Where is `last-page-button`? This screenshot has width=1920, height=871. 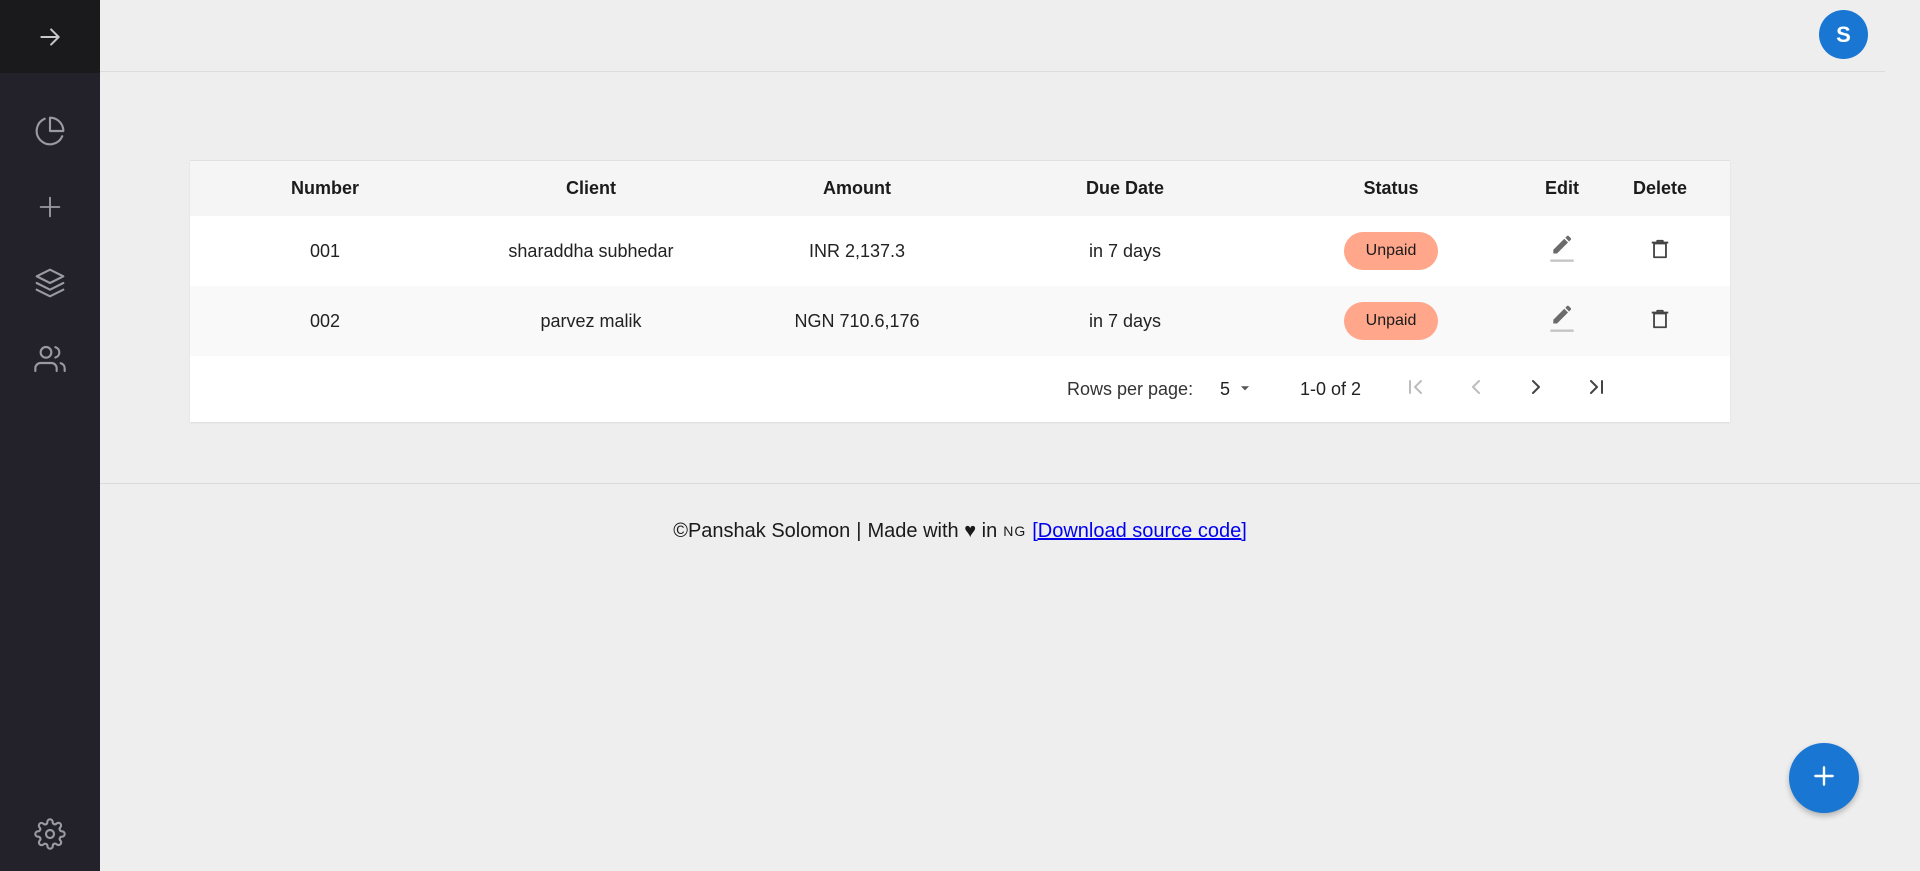
last-page-button is located at coordinates (1596, 389).